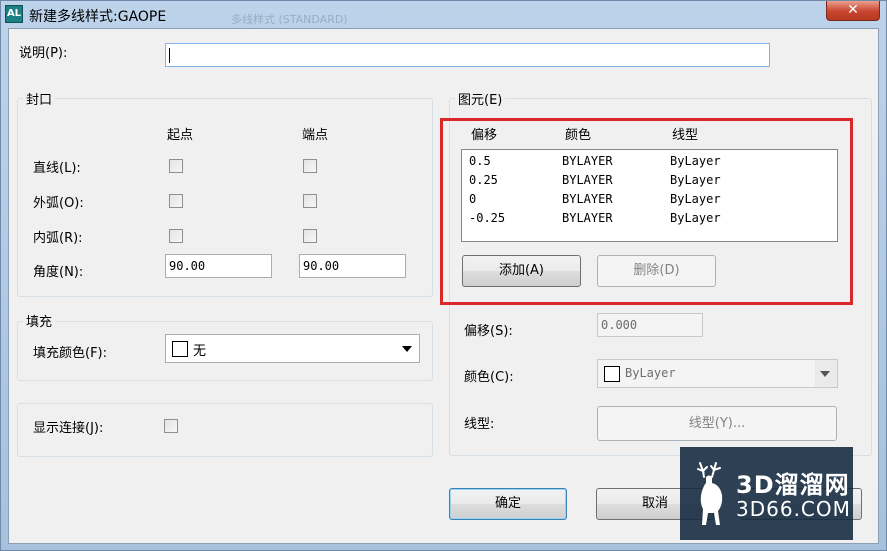  Describe the element at coordinates (508, 504) in the screenshot. I see `ok-button: 确定` at that location.